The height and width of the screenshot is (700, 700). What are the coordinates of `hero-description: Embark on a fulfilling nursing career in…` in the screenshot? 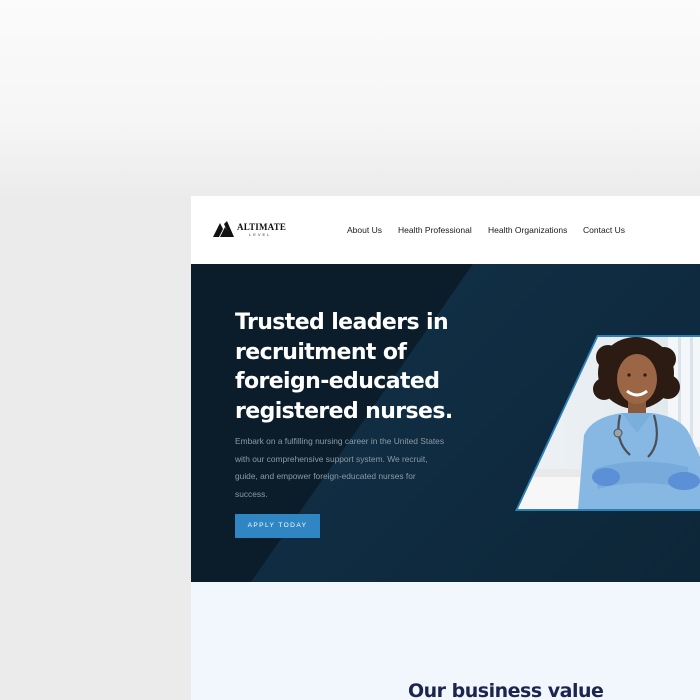 It's located at (340, 467).